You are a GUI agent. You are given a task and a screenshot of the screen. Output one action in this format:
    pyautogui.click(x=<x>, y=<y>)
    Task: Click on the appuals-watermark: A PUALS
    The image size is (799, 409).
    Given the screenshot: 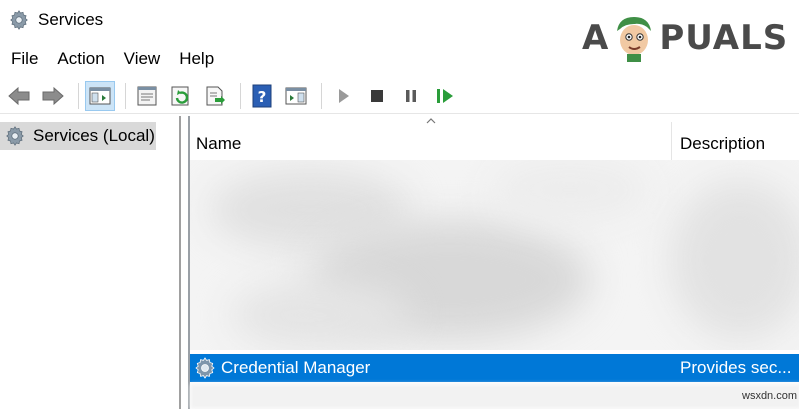 What is the action you would take?
    pyautogui.click(x=688, y=38)
    